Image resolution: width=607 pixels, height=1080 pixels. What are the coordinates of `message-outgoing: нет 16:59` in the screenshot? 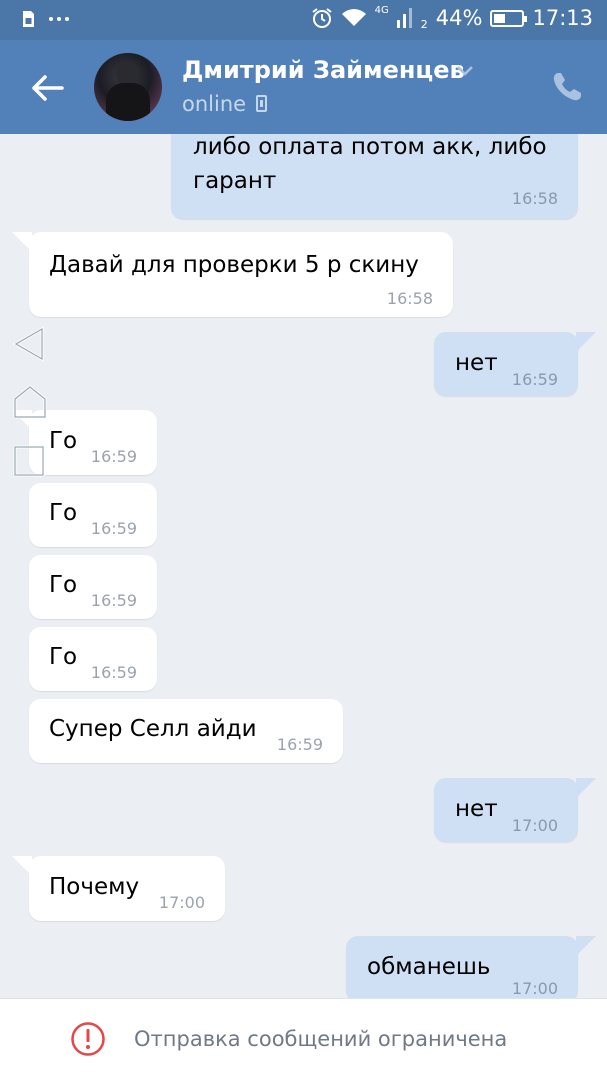 It's located at (506, 364).